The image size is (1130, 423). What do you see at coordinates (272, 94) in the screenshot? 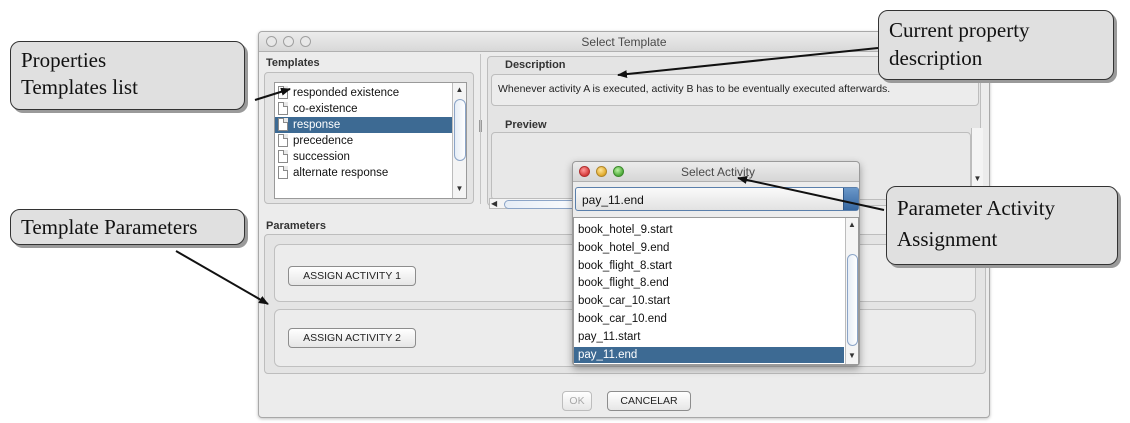
I see `arrow-to-templates-list` at bounding box center [272, 94].